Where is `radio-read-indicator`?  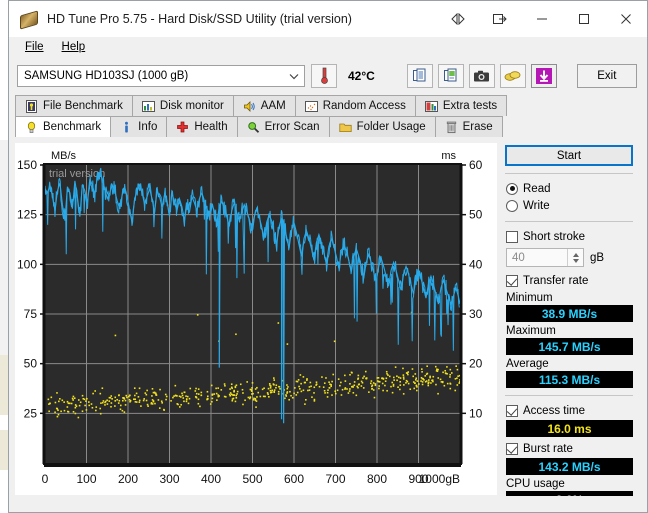 radio-read-indicator is located at coordinates (512, 188).